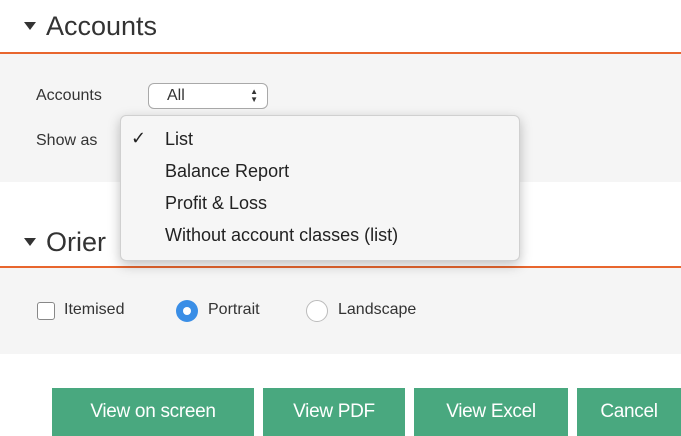 This screenshot has height=436, width=681. I want to click on portrait-label: Portrait, so click(234, 309).